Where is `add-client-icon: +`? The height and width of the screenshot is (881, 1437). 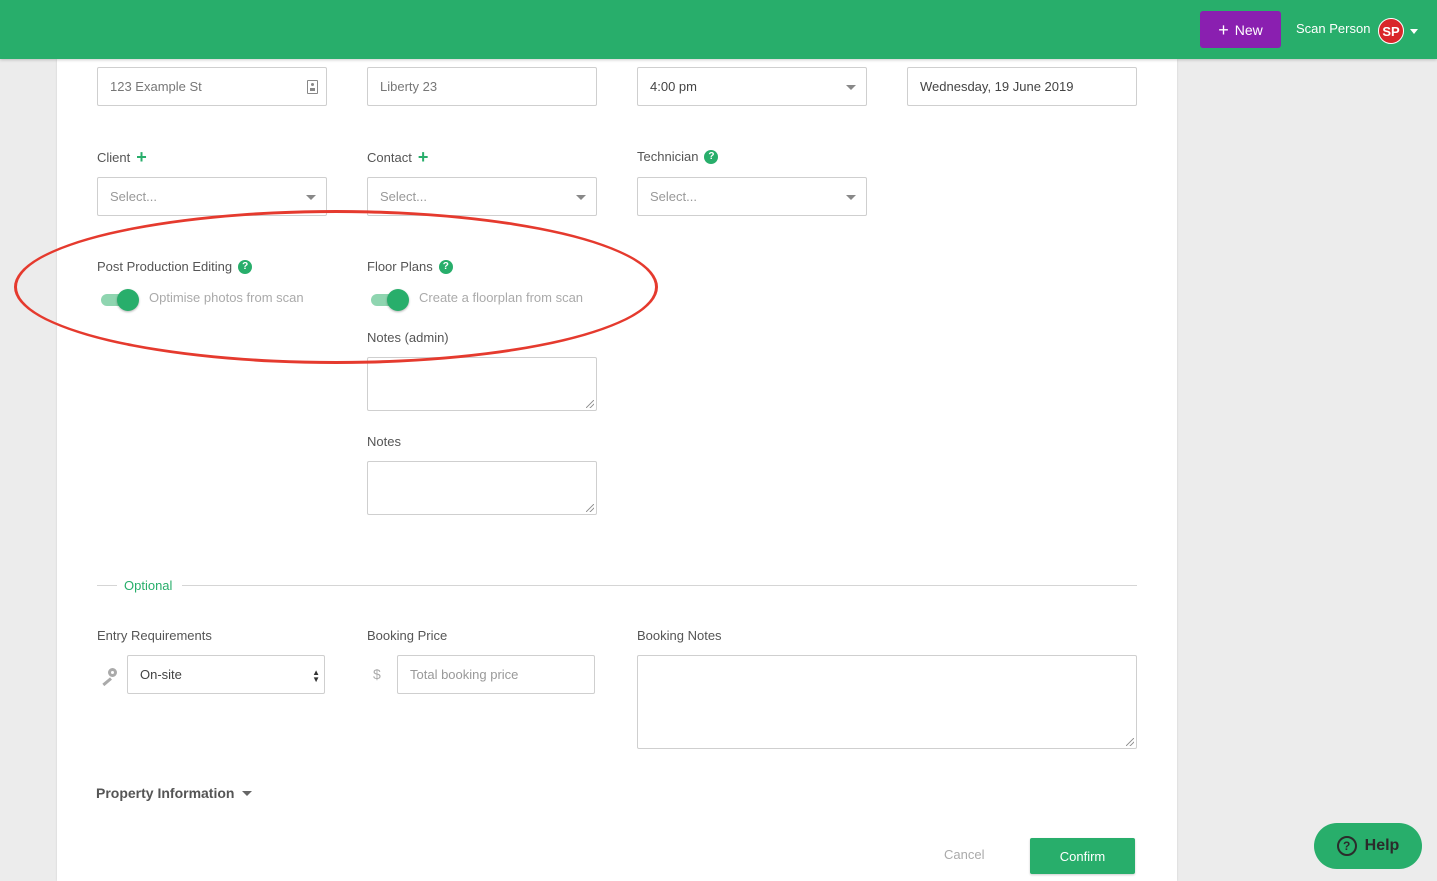
add-client-icon: + is located at coordinates (141, 157).